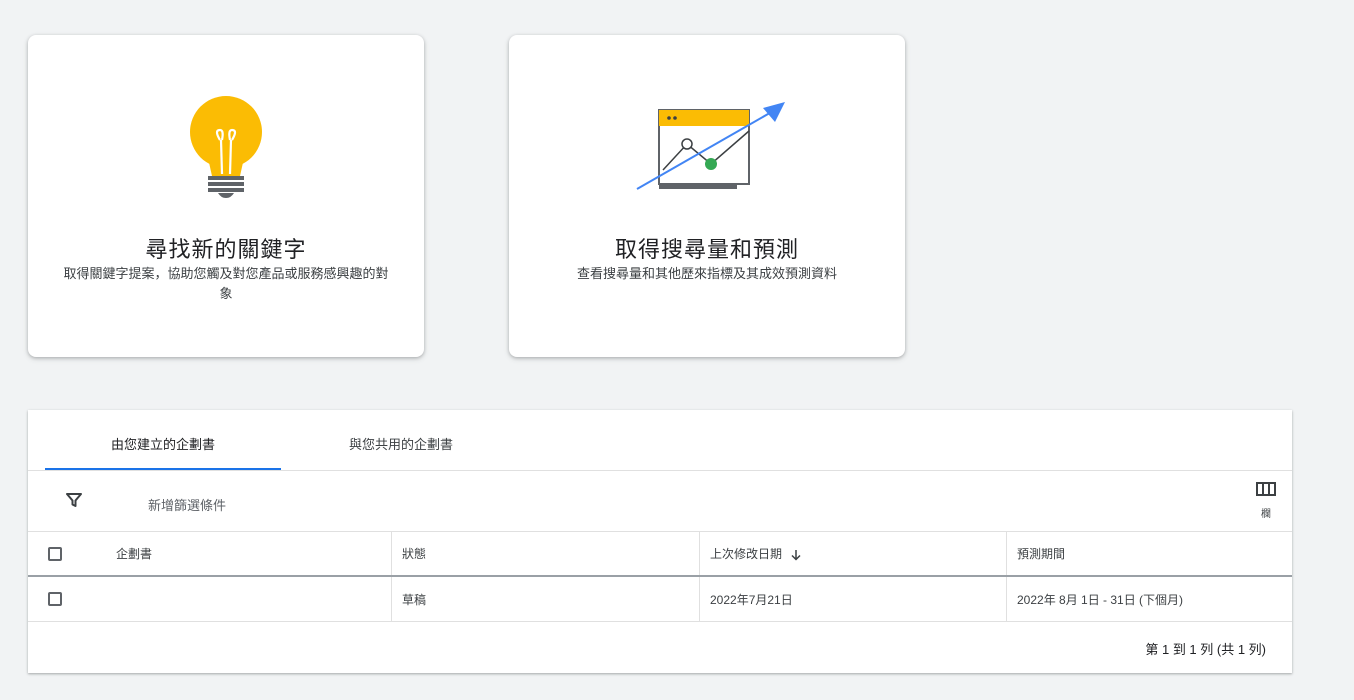 This screenshot has width=1354, height=700. What do you see at coordinates (853, 599) in the screenshot?
I see `row-last-modified: 2022年7月21日` at bounding box center [853, 599].